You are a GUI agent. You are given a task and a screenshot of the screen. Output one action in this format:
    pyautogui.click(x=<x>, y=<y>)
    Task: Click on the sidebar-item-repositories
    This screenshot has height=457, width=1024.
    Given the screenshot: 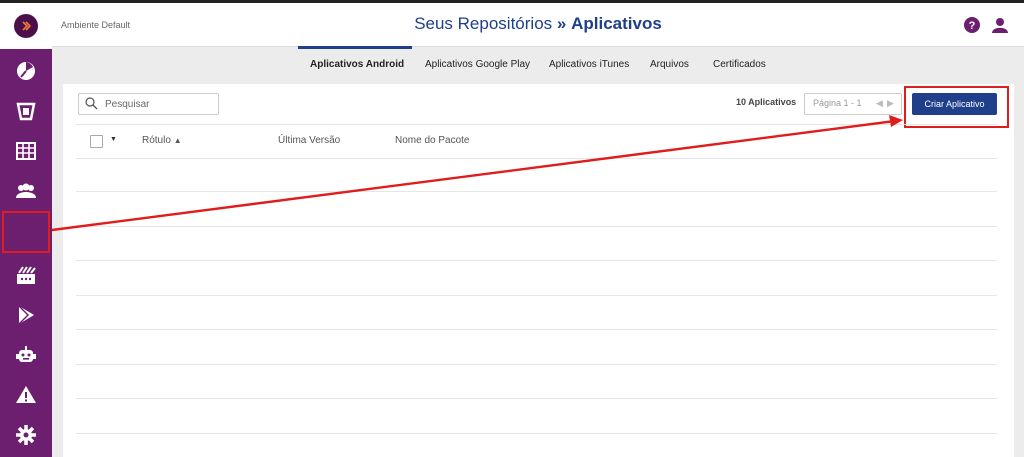 What is the action you would take?
    pyautogui.click(x=26, y=232)
    